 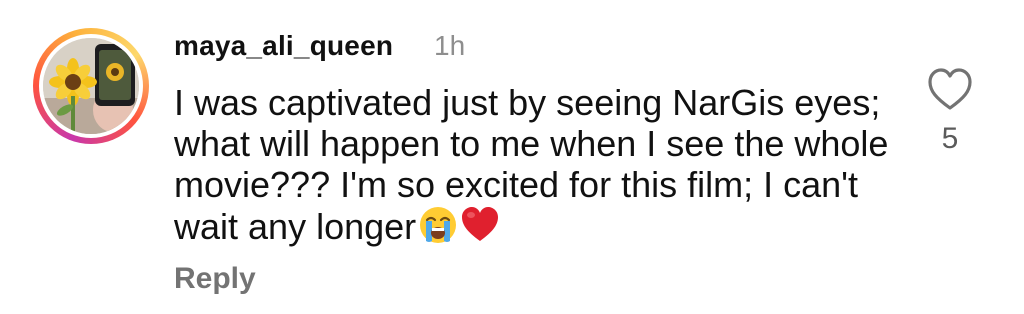 What do you see at coordinates (438, 229) in the screenshot?
I see `loudly-crying-face-emoji` at bounding box center [438, 229].